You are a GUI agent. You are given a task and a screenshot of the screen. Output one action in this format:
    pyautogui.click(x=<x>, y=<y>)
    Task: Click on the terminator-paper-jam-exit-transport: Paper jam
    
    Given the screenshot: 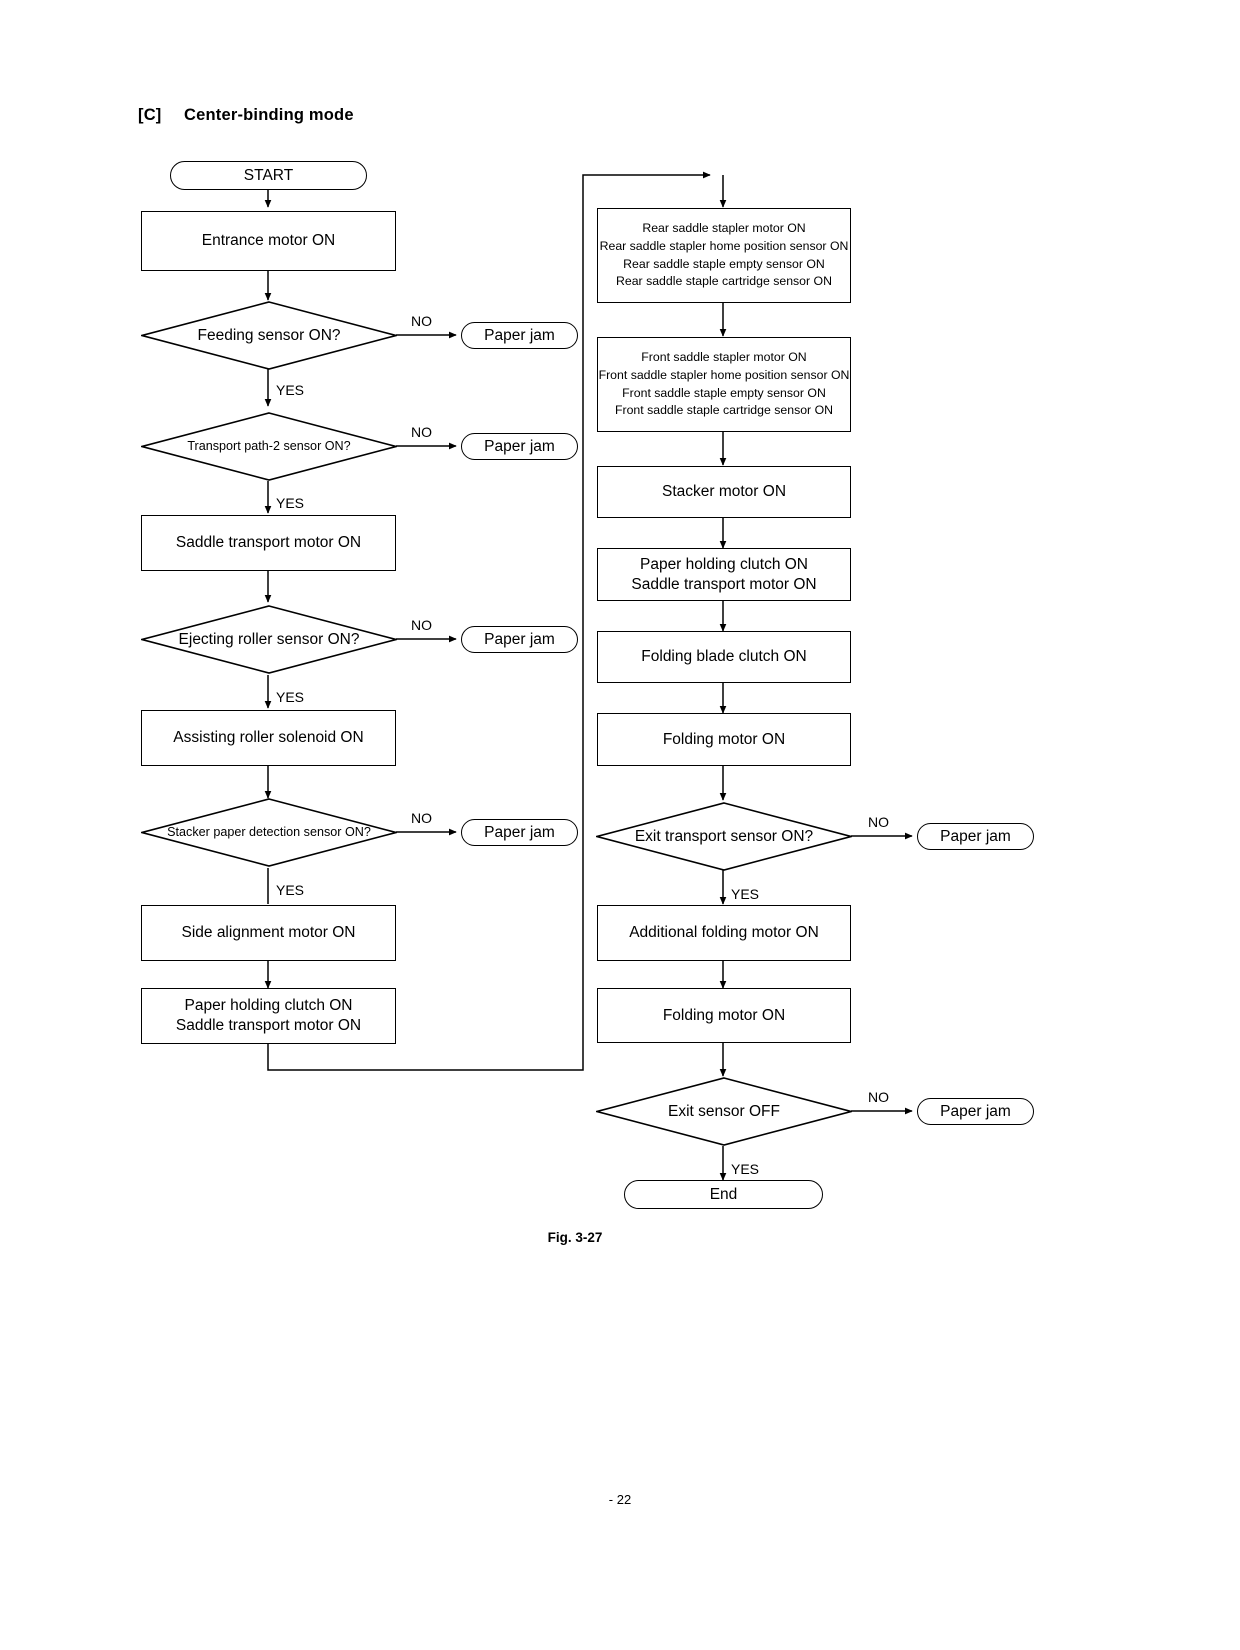 What is the action you would take?
    pyautogui.click(x=975, y=836)
    